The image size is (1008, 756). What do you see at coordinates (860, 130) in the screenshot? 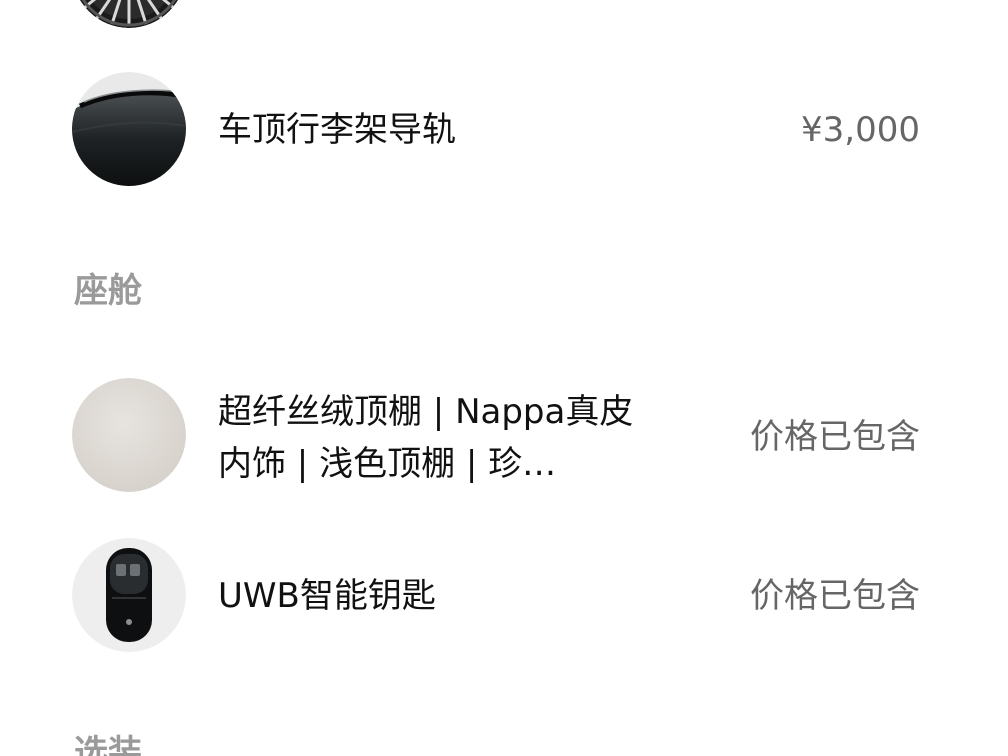
I see `item-price: ¥3,000` at bounding box center [860, 130].